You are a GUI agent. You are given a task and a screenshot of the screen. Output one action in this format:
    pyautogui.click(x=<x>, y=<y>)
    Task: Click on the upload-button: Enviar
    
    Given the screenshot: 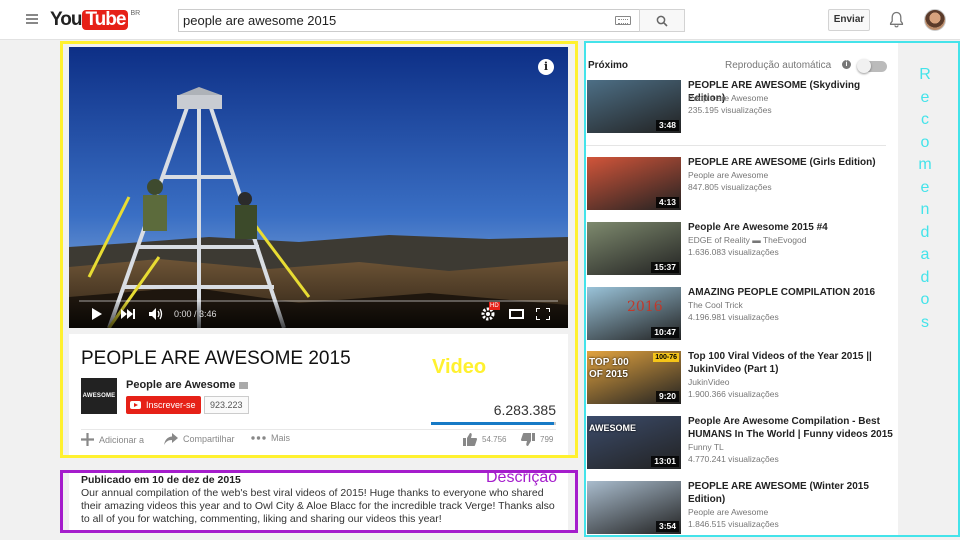 What is the action you would take?
    pyautogui.click(x=849, y=20)
    